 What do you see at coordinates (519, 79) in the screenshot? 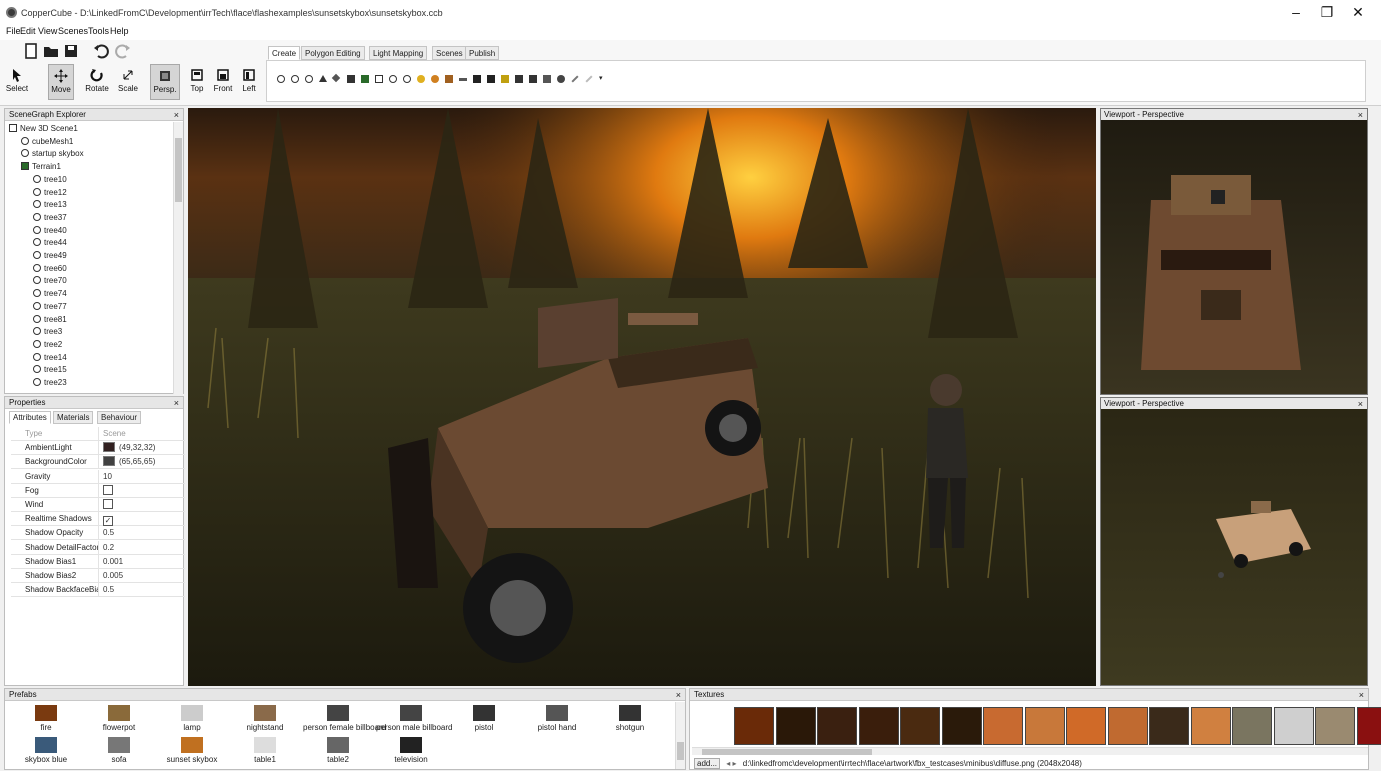
I see `overlay-icon` at bounding box center [519, 79].